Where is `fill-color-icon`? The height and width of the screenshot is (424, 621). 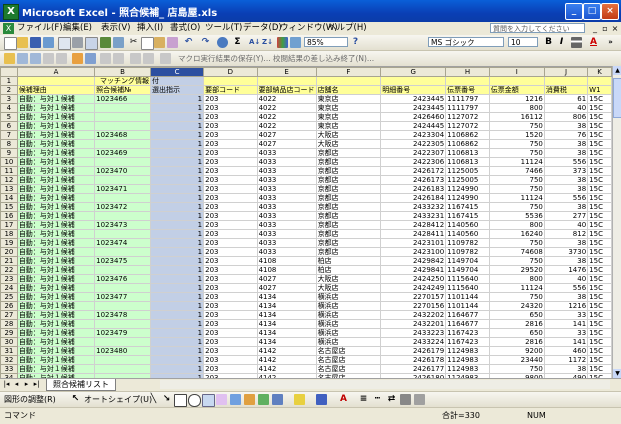
fill-color-icon is located at coordinates (299, 399).